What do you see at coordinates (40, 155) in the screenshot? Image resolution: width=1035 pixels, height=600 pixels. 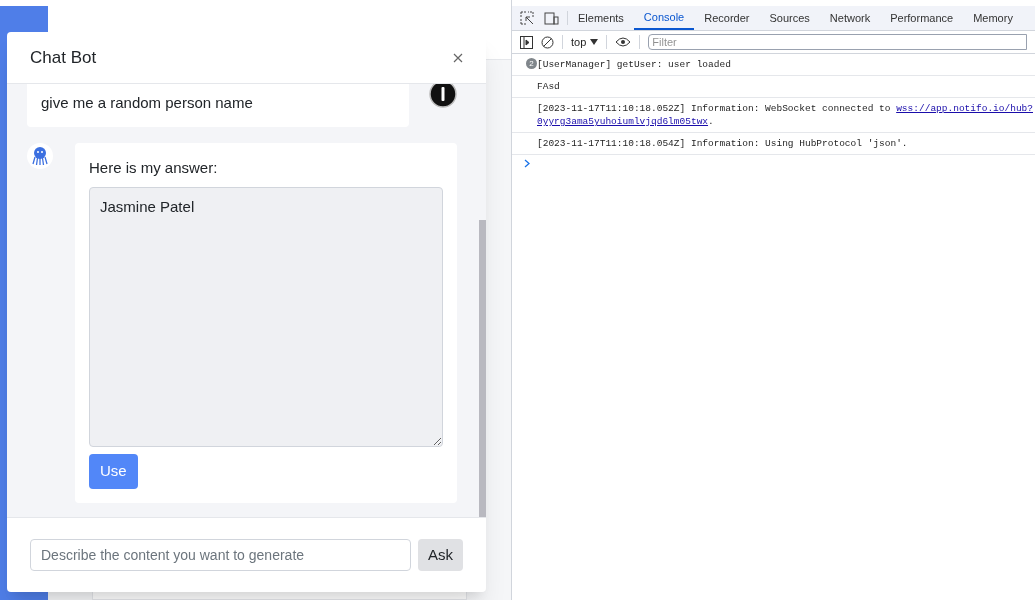 I see `octopus-avatar-icon` at bounding box center [40, 155].